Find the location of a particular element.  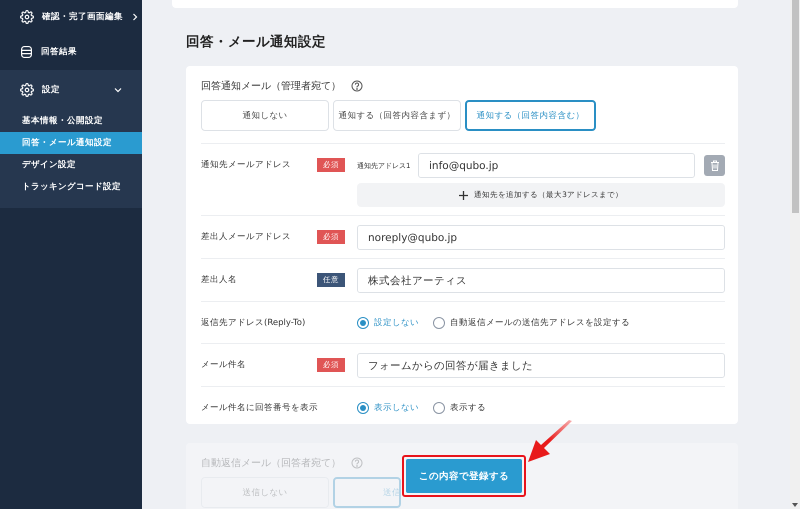

text-field: 株式会社アーティス is located at coordinates (541, 280).